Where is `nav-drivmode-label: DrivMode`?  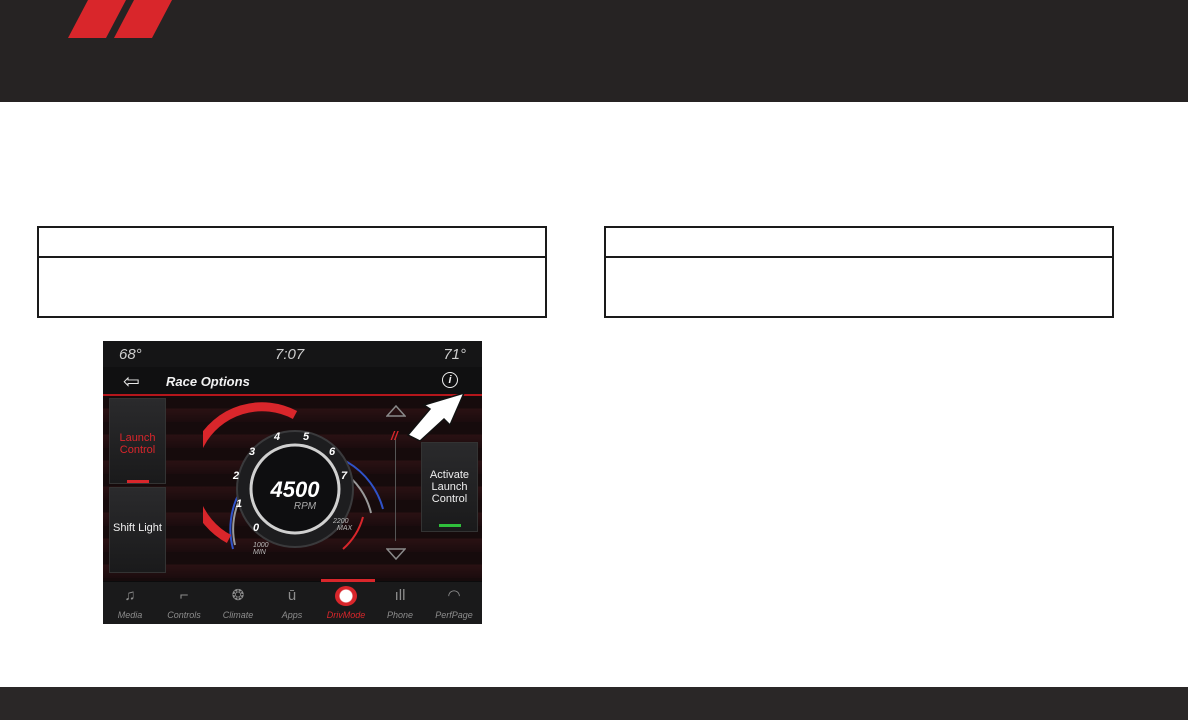 nav-drivmode-label: DrivMode is located at coordinates (346, 615).